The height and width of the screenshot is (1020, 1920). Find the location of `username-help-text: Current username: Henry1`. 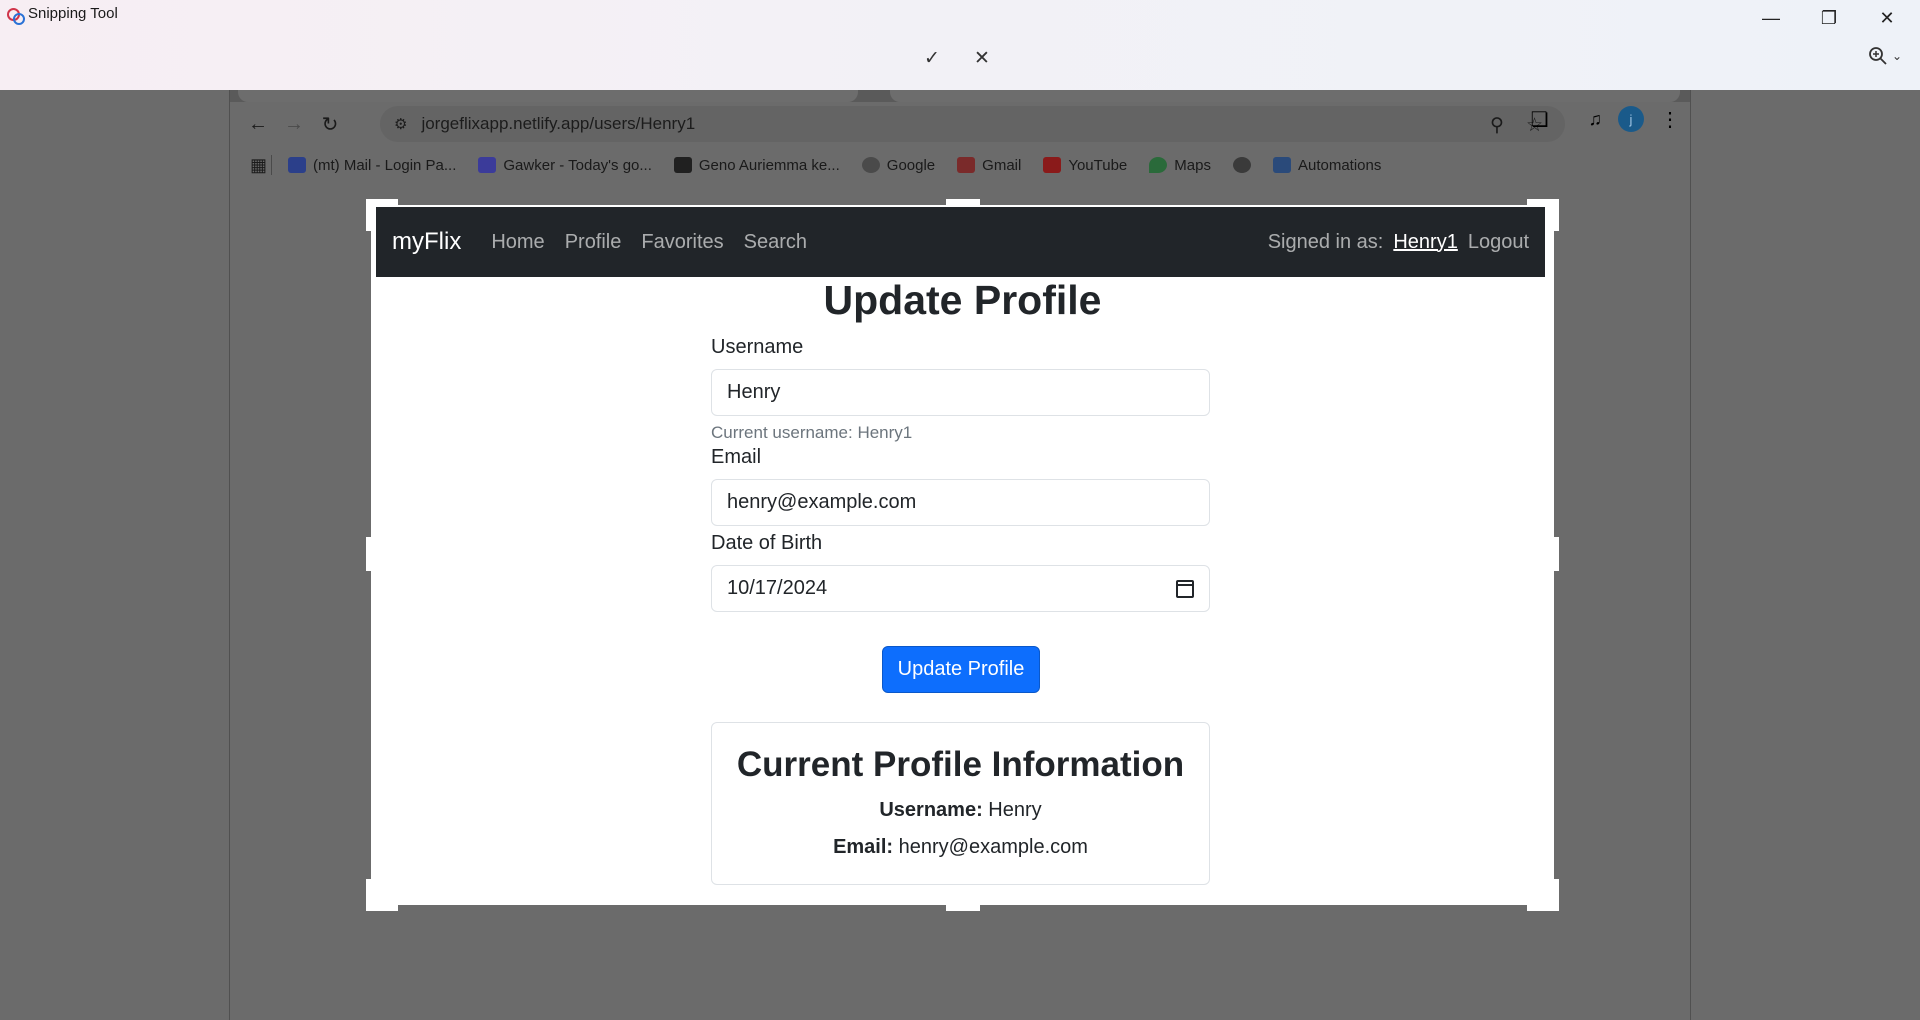

username-help-text: Current username: Henry1 is located at coordinates (812, 432).